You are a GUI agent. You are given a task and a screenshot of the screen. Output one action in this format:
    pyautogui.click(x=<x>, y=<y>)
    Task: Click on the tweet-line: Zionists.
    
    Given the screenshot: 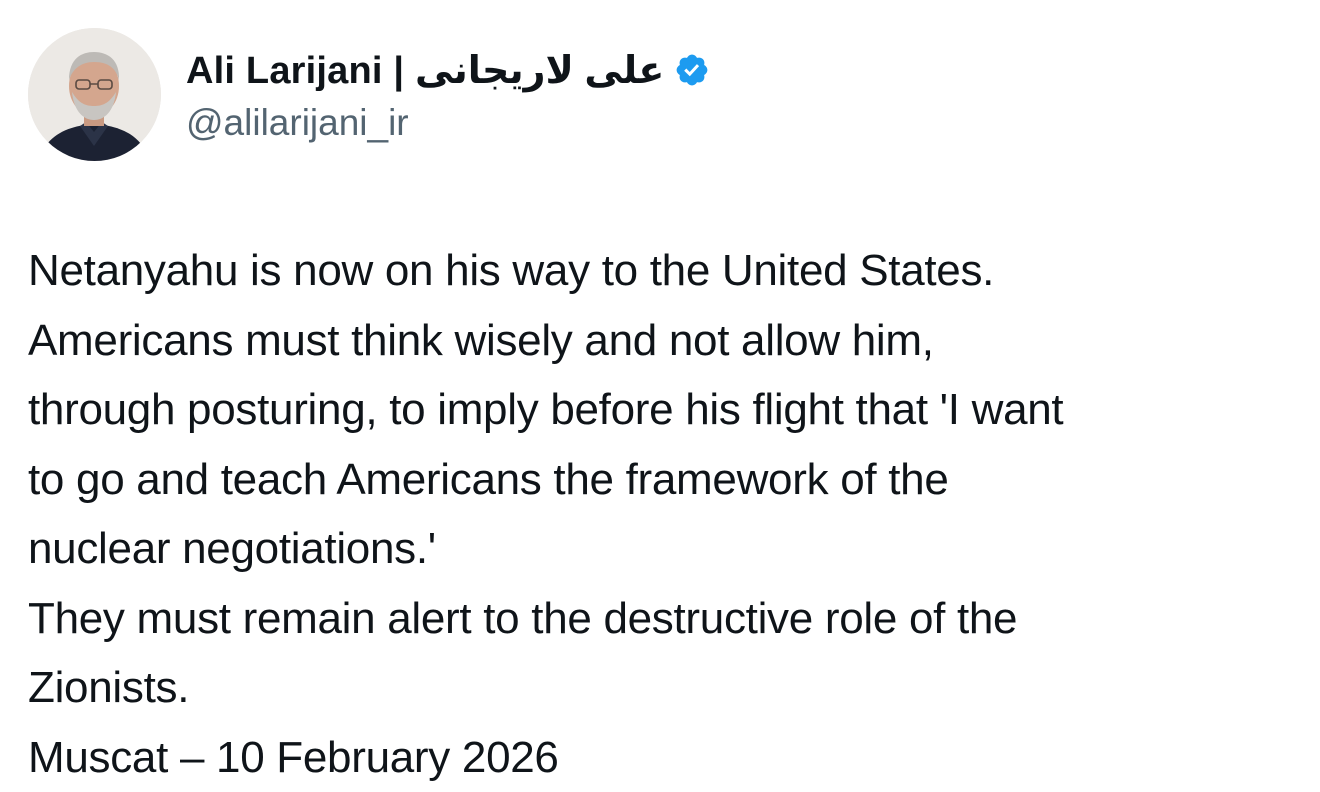 What is the action you would take?
    pyautogui.click(x=663, y=688)
    